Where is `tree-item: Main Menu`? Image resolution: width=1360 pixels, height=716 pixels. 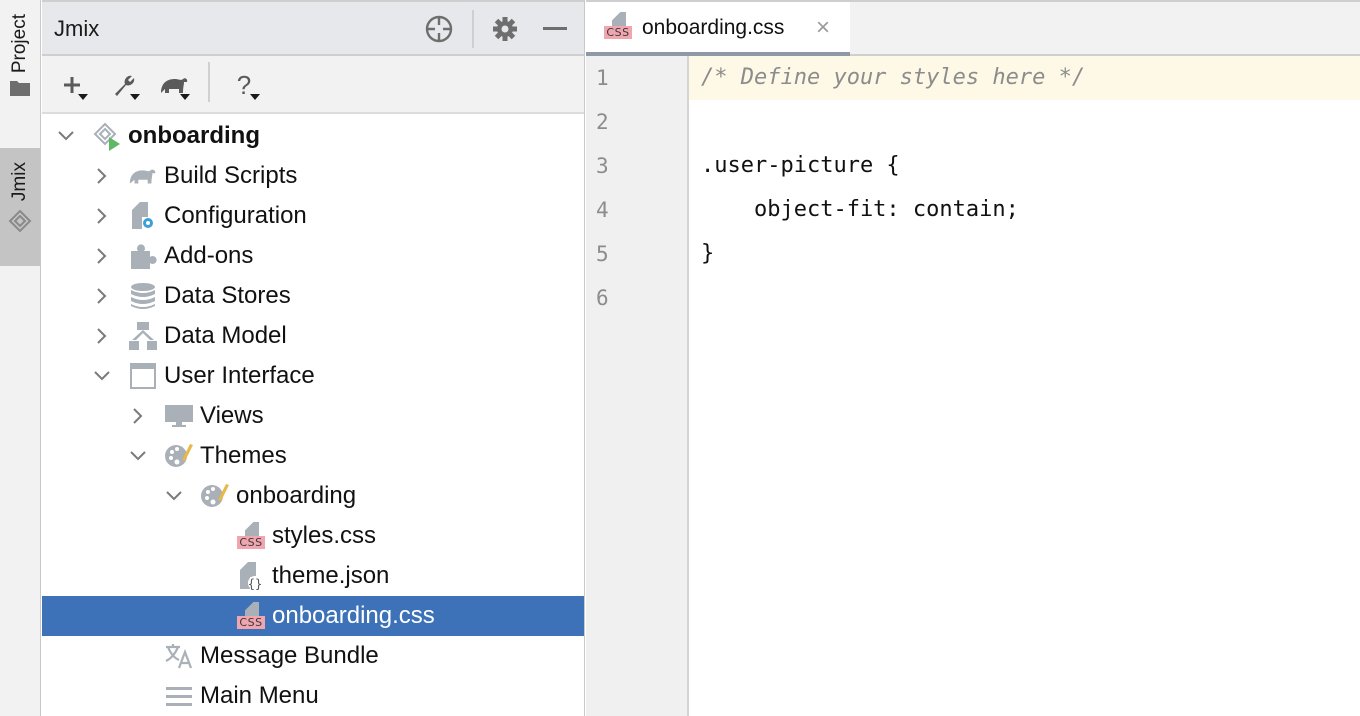 tree-item: Main Menu is located at coordinates (313, 696).